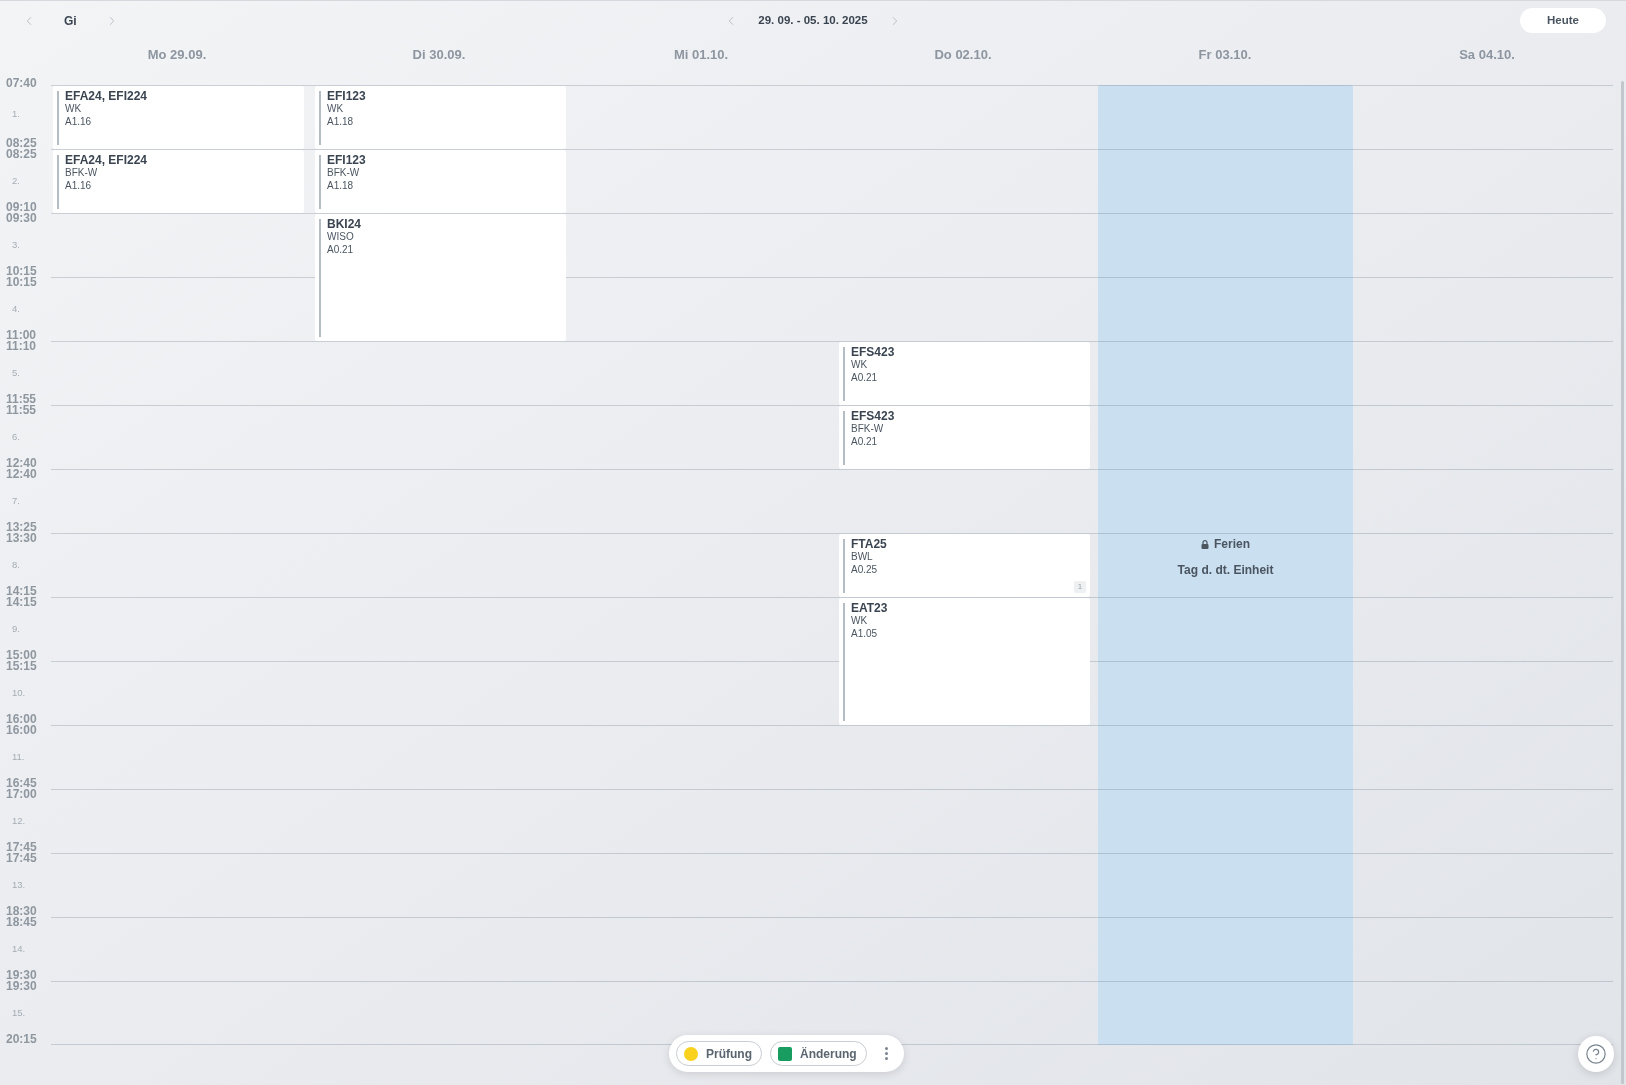 The image size is (1626, 1085). Describe the element at coordinates (964, 437) in the screenshot. I see `lesson-card: EFS423 BFK-W A0.21` at that location.